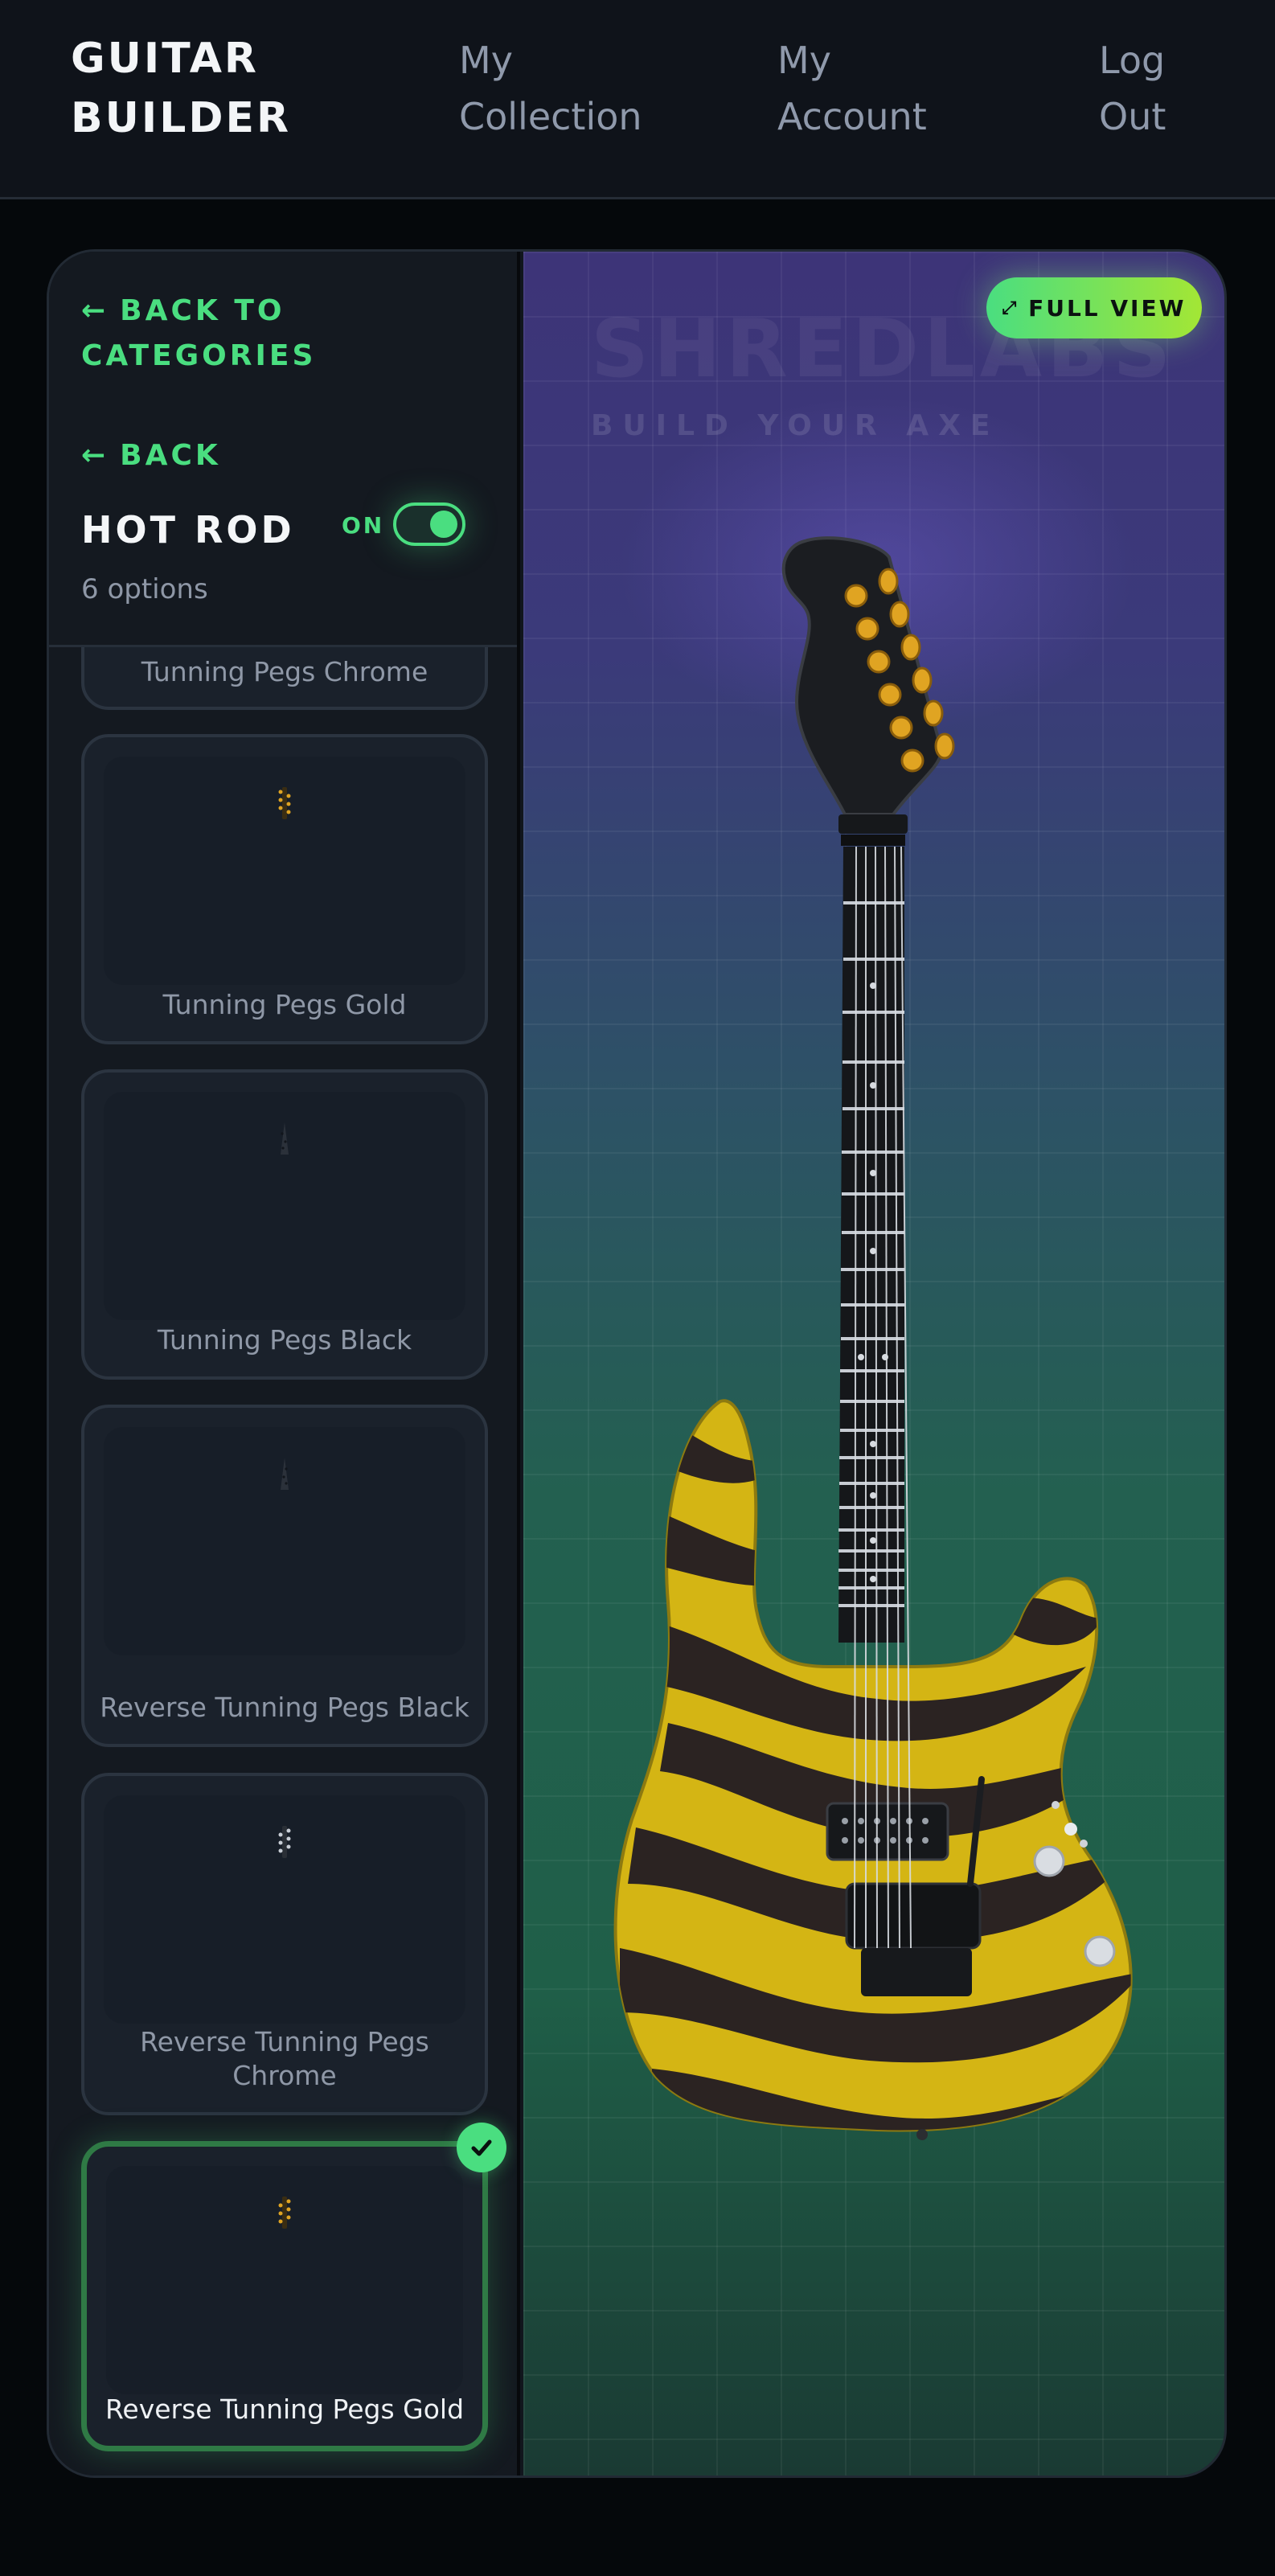  Describe the element at coordinates (284, 1842) in the screenshot. I see `reverse-chrome-pegs-icon` at that location.